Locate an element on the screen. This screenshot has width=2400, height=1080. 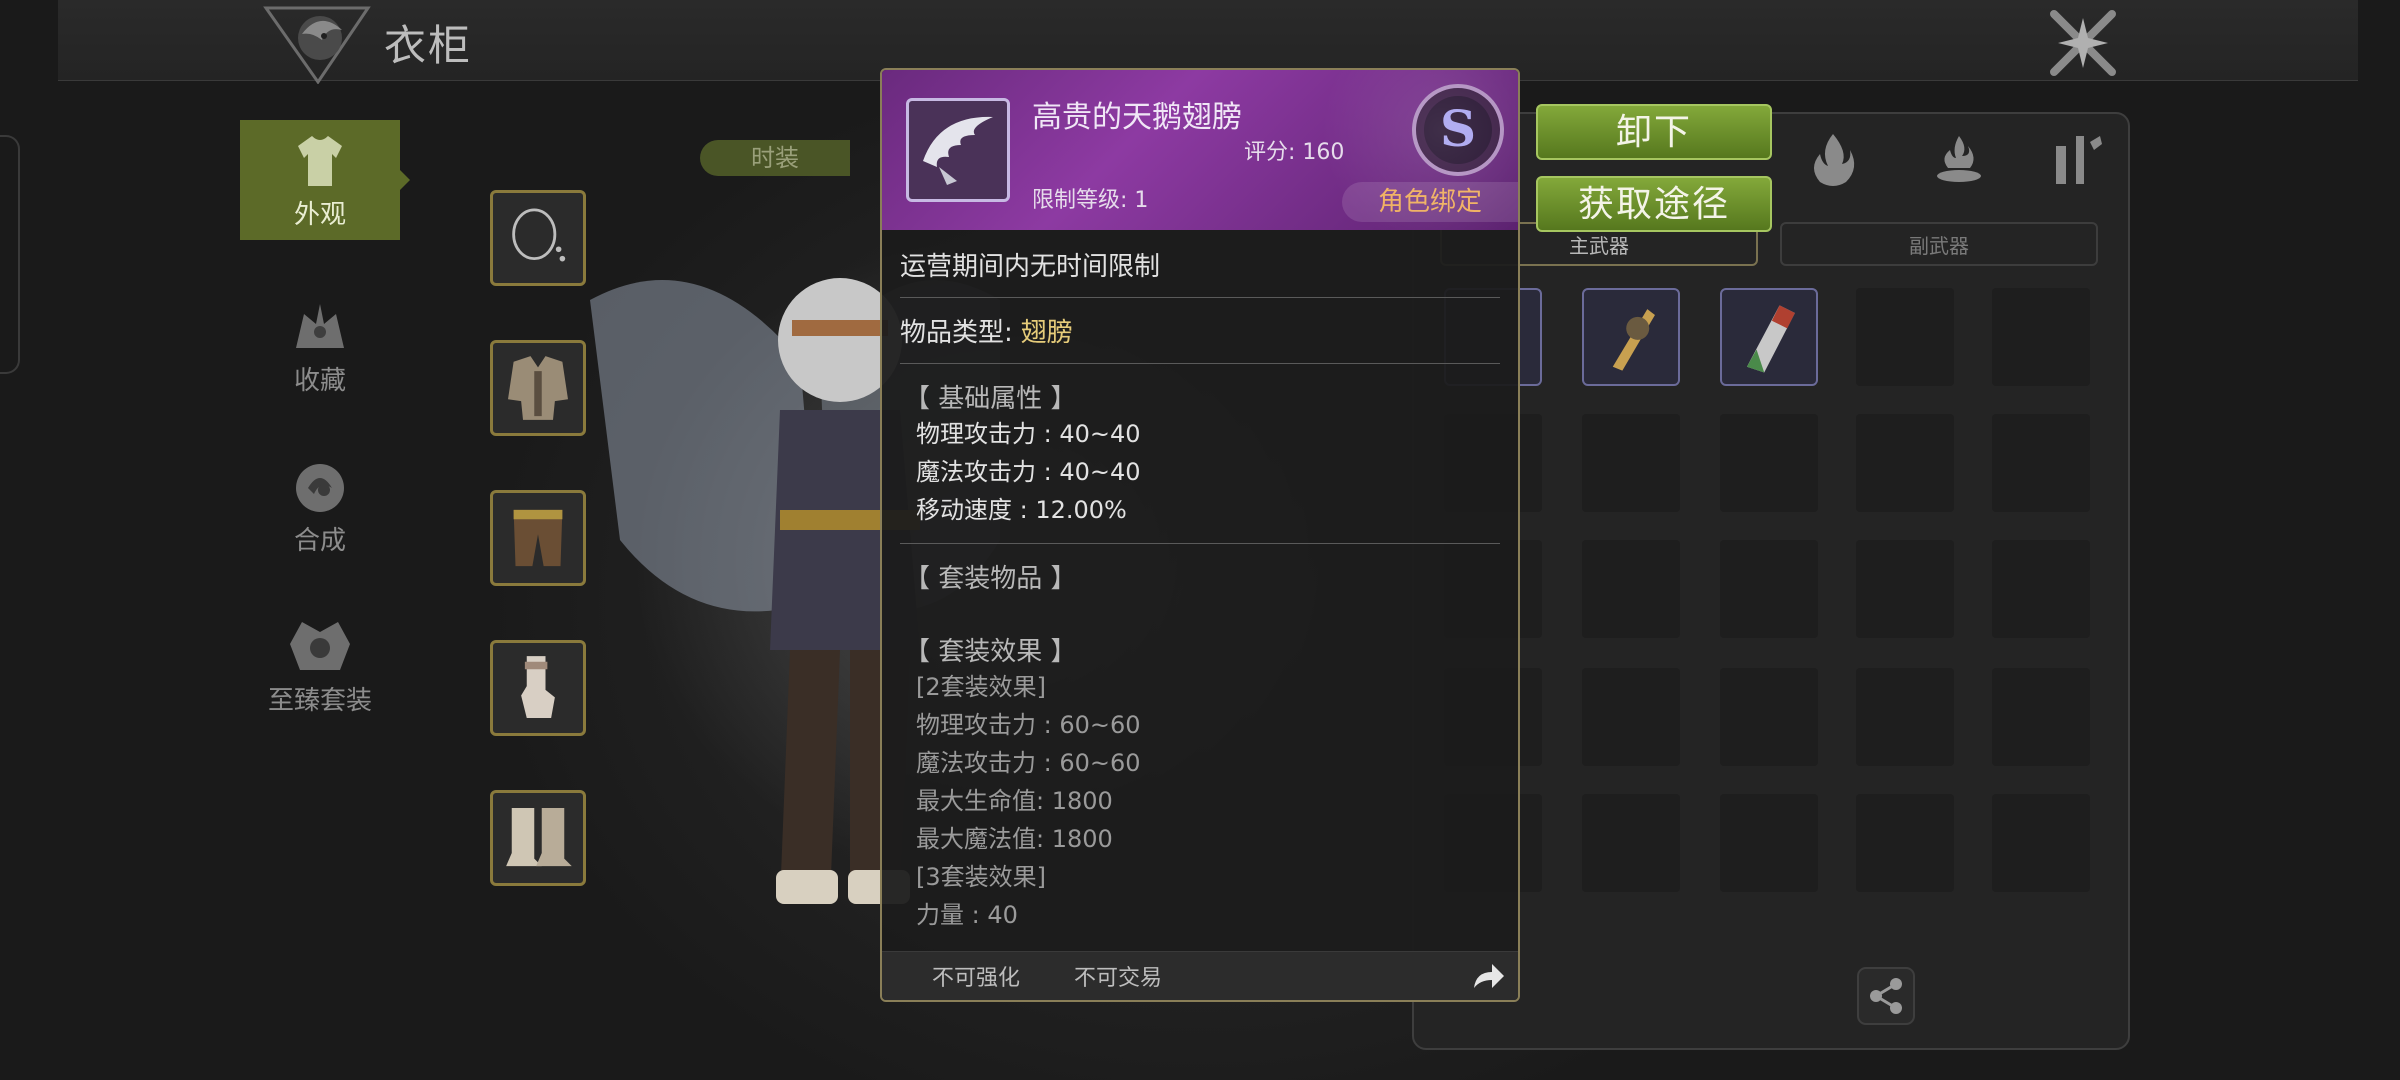
item-name: 高贵的天鹅翅膀 is located at coordinates (1137, 117).